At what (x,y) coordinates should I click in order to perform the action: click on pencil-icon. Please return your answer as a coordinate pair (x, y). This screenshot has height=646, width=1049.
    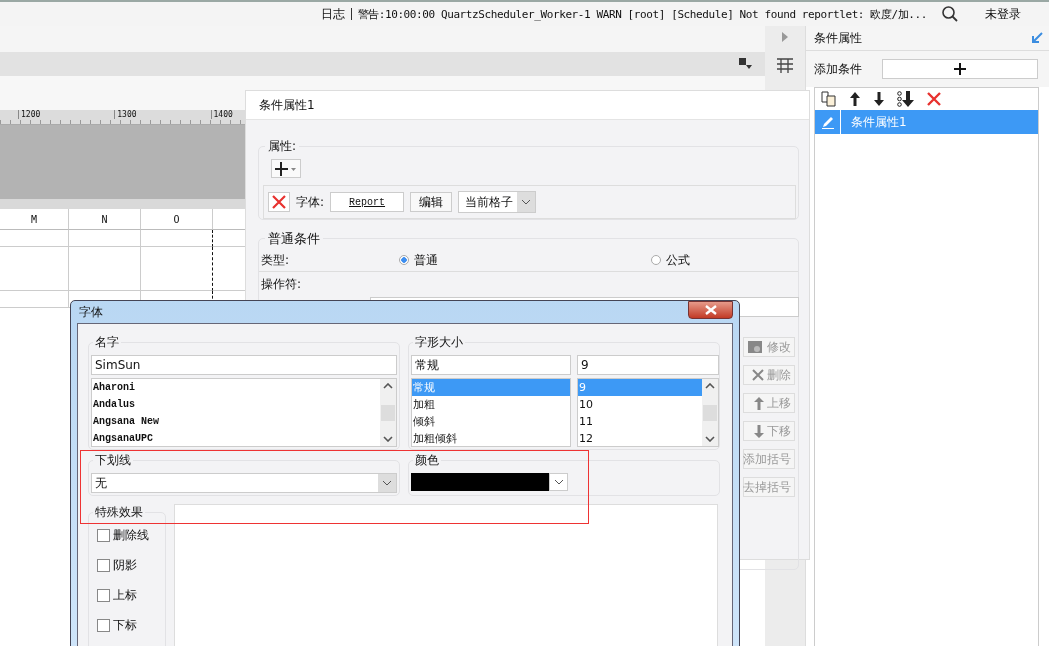
    Looking at the image, I should click on (827, 122).